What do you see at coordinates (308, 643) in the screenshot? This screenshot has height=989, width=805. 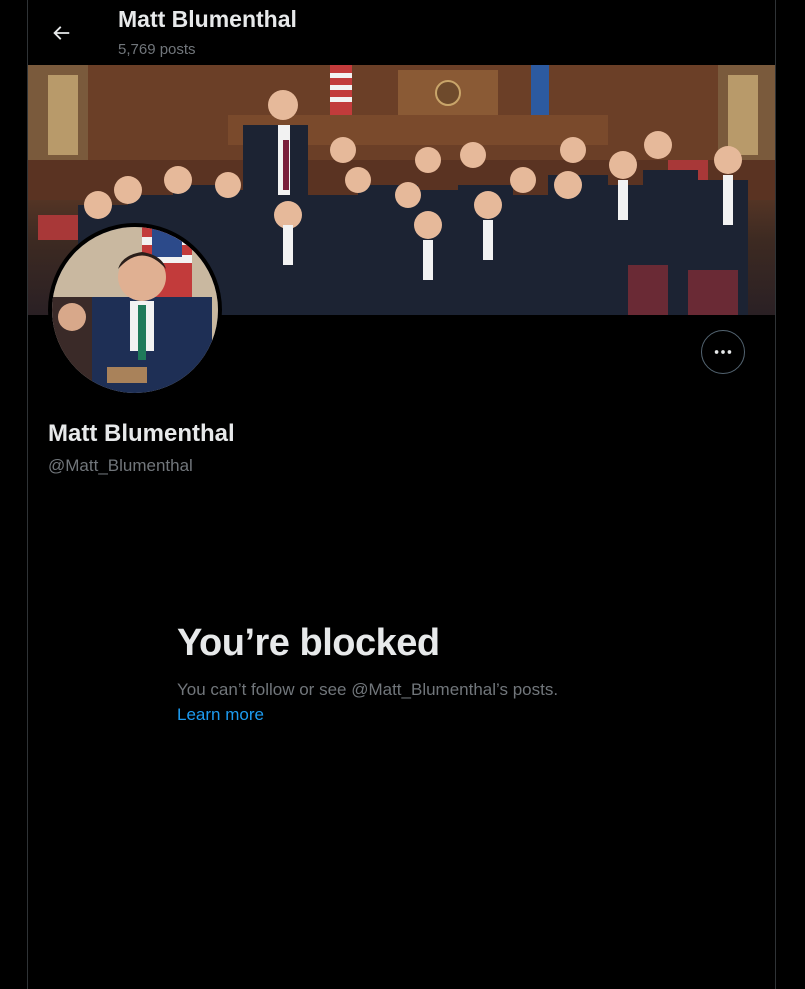 I see `blocked-title: You’re blocked` at bounding box center [308, 643].